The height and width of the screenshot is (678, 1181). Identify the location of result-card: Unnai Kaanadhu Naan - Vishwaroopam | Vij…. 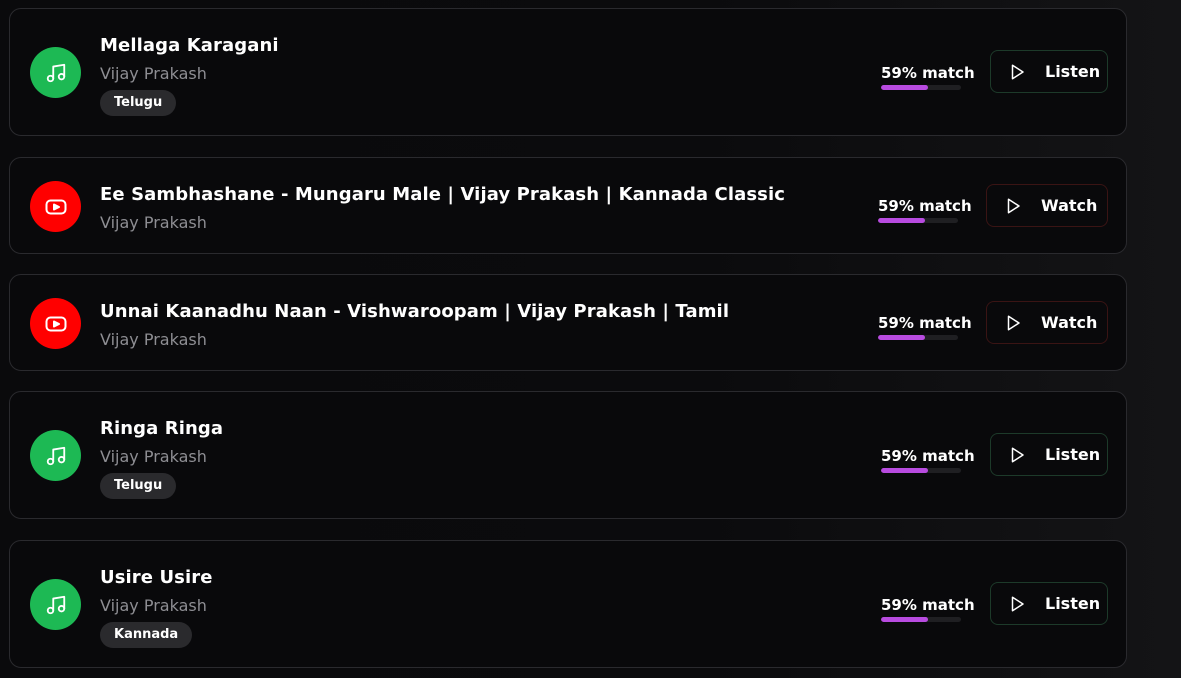
(568, 322).